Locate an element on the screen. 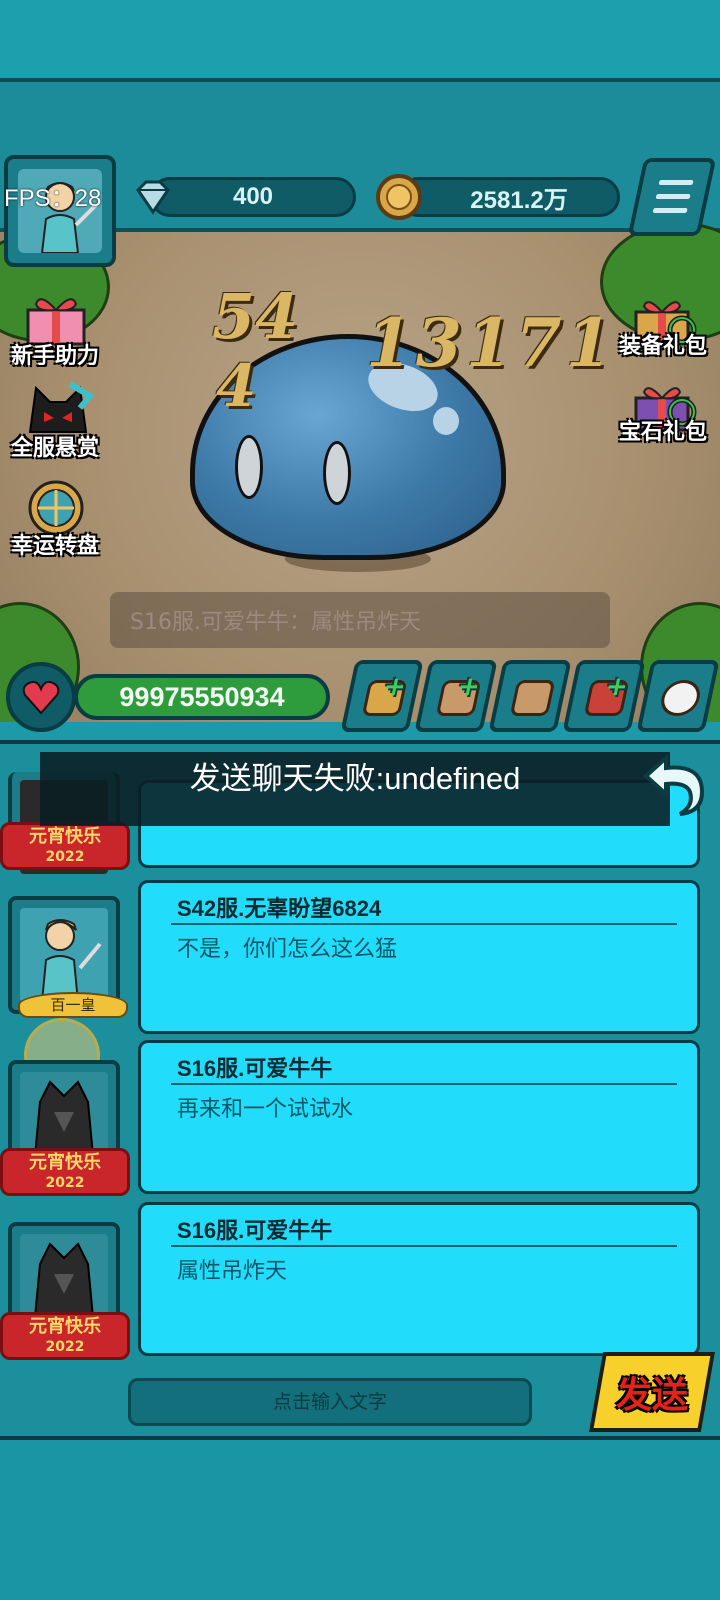  side-item-lucky-wheel: 幸运转盘 is located at coordinates (55, 517).